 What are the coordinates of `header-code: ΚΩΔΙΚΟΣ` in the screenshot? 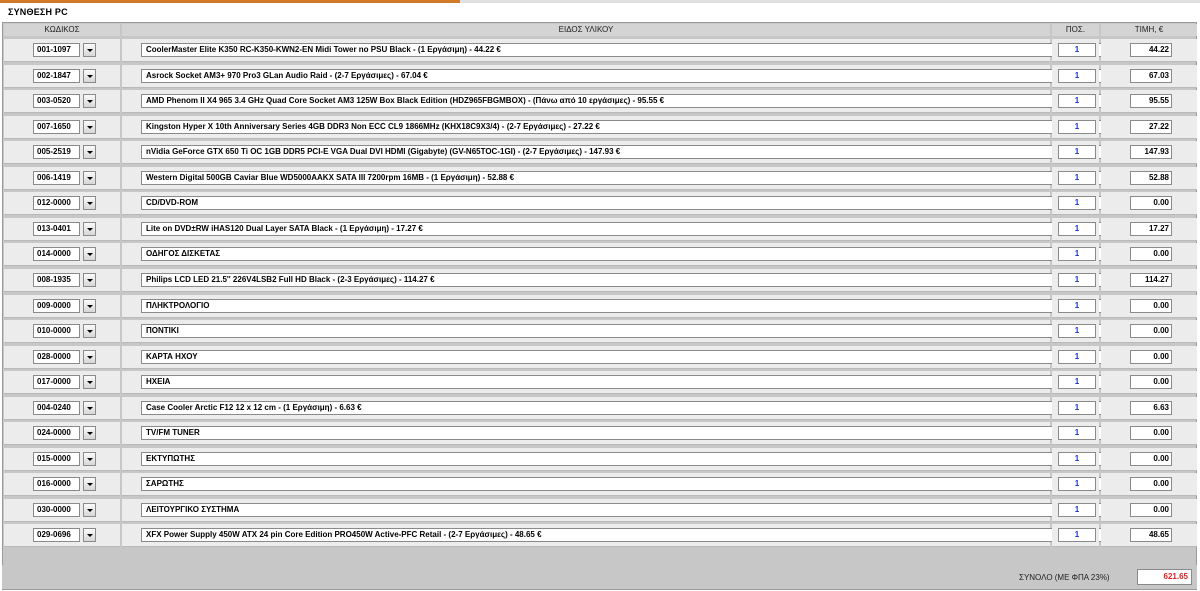 It's located at (62, 30).